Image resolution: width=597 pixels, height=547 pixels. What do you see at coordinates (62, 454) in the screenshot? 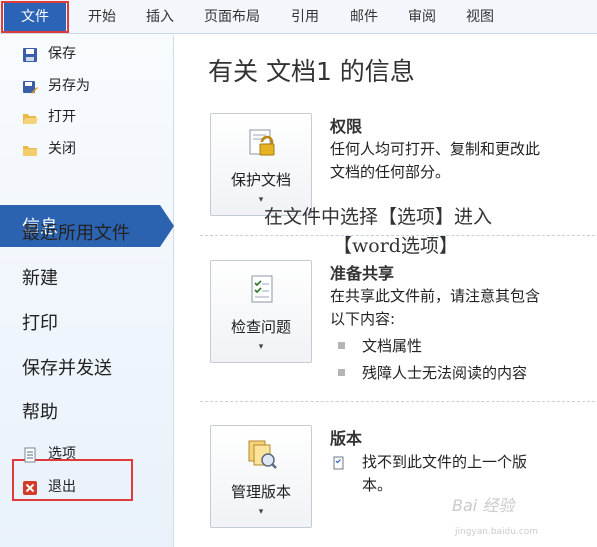
I see `options-label: 选项` at bounding box center [62, 454].